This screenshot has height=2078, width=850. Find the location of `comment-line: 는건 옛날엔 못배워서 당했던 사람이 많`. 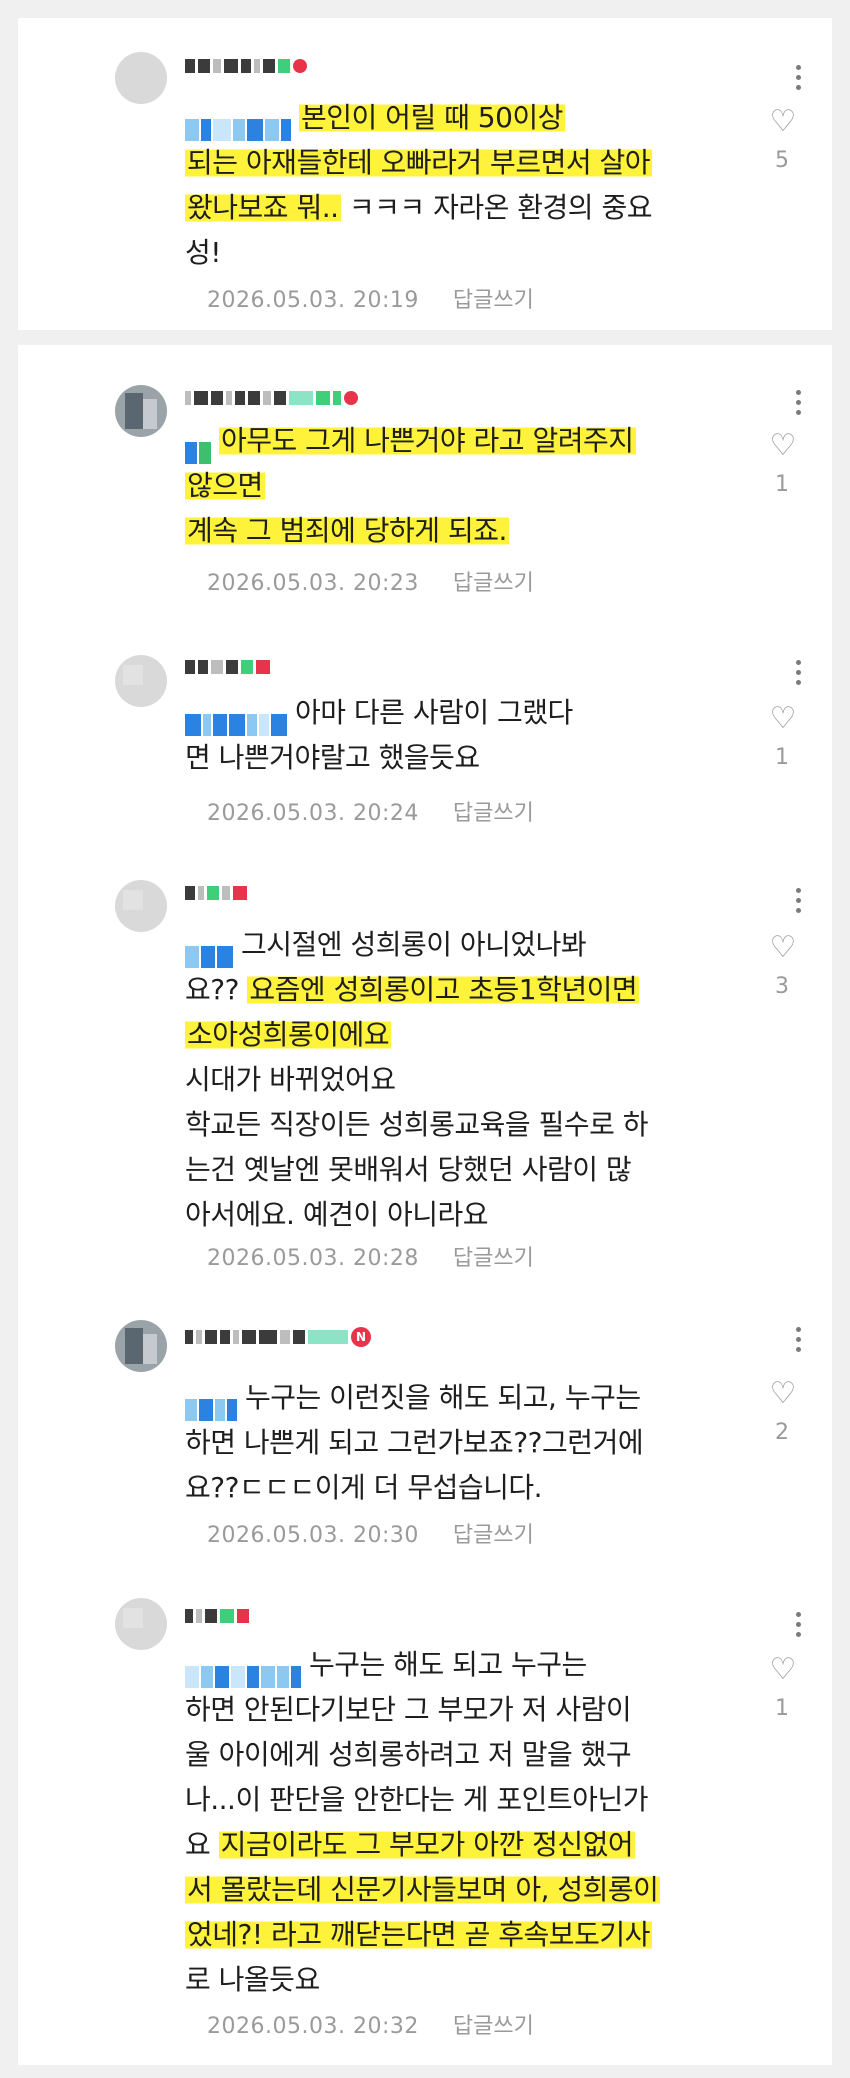

comment-line: 는건 옛날엔 못배워서 당했던 사람이 많 is located at coordinates (408, 1169).